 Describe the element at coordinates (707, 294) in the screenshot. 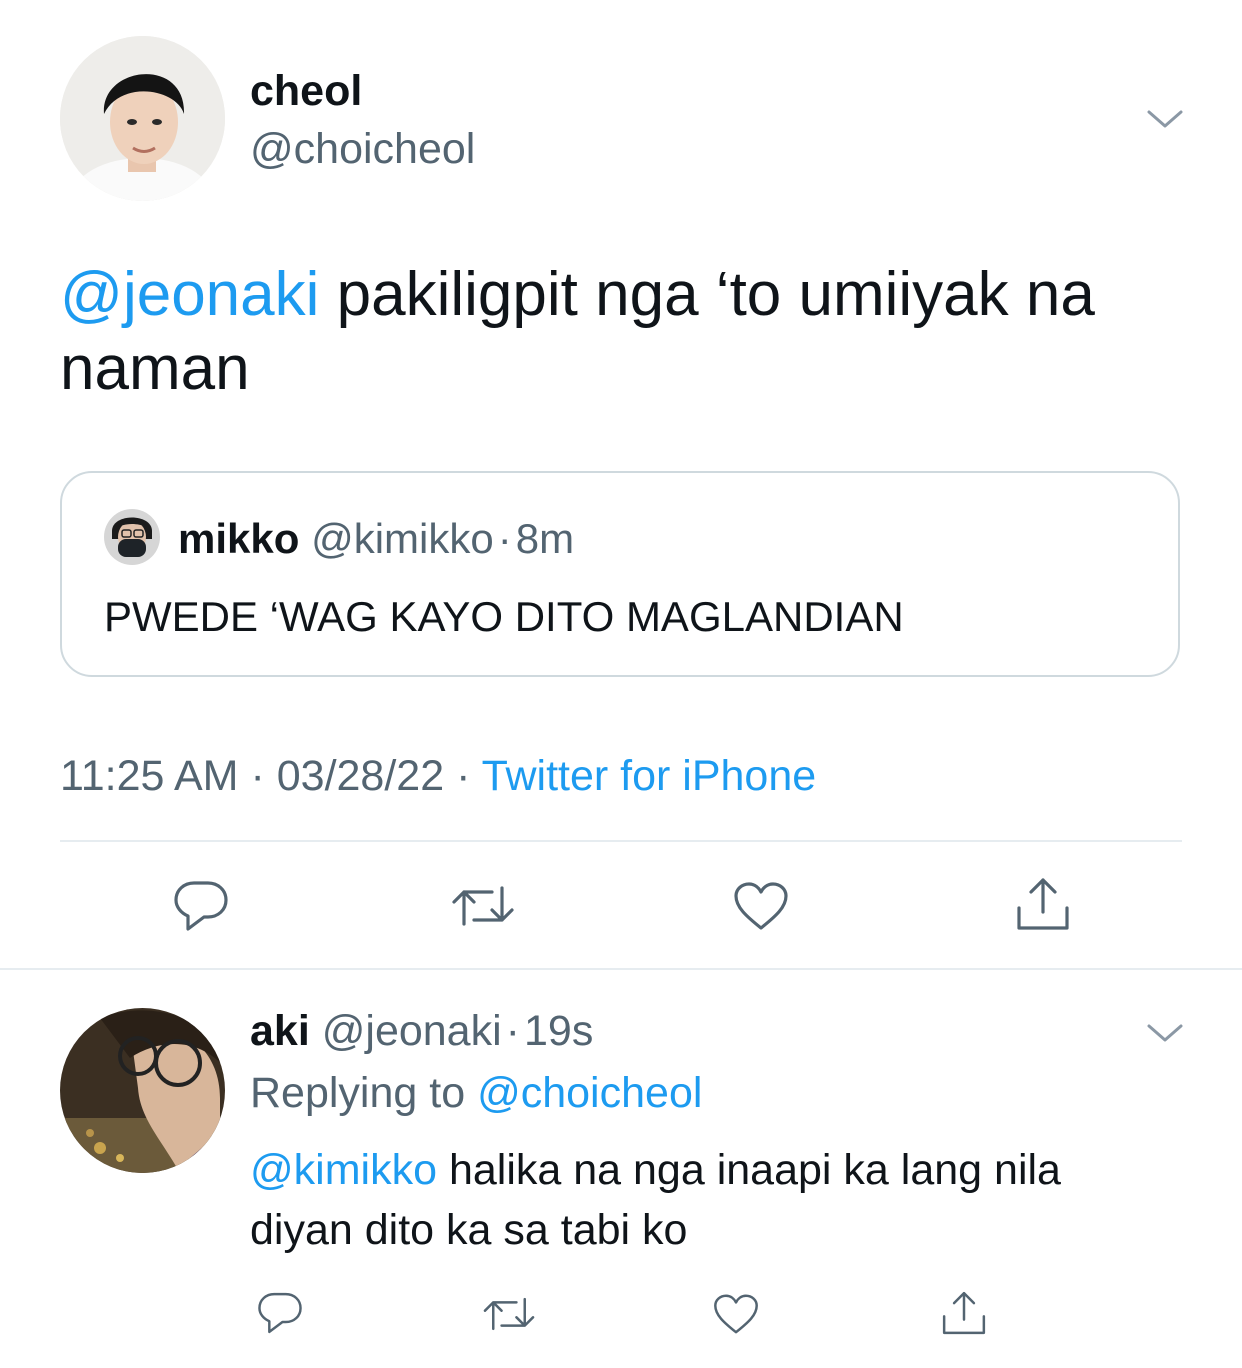

I see `tweet-text-line1-rest: pakiligpit nga ‘to umiiyak na` at that location.